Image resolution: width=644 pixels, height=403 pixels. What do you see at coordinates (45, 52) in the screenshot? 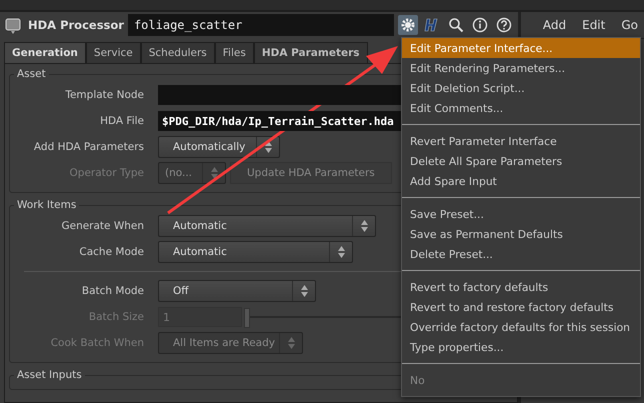
I see `tab: Generation` at bounding box center [45, 52].